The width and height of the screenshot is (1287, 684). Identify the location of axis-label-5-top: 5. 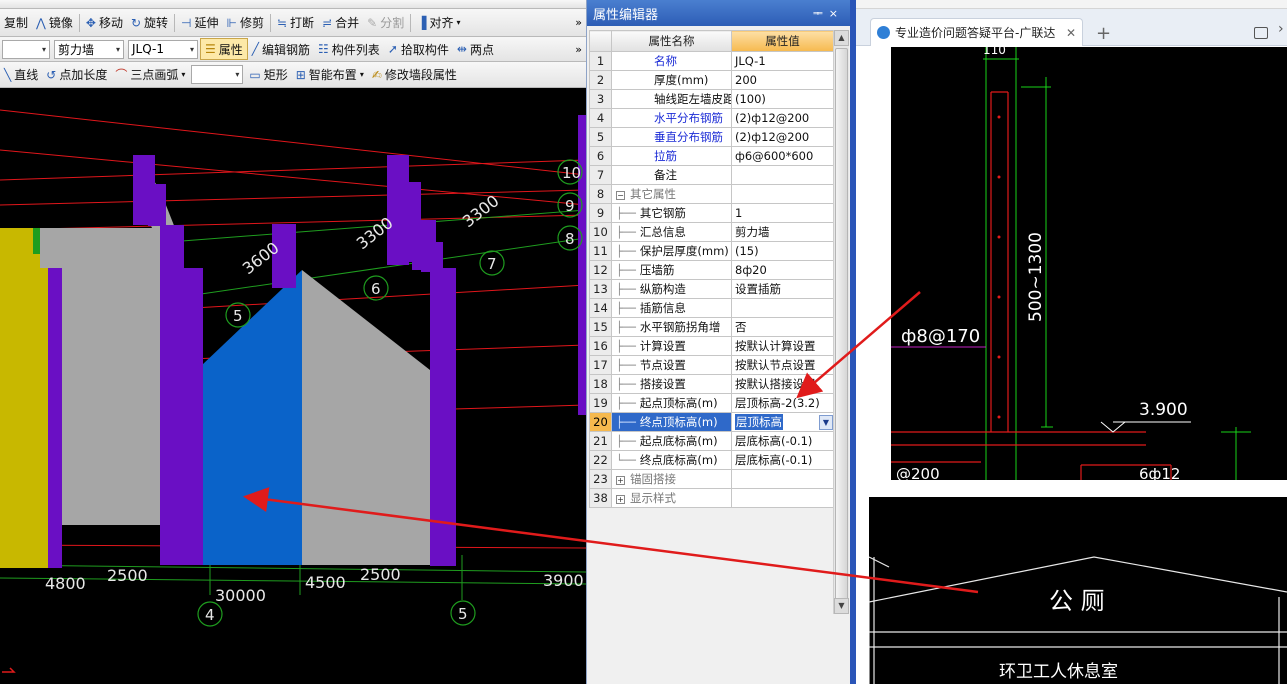
(238, 316).